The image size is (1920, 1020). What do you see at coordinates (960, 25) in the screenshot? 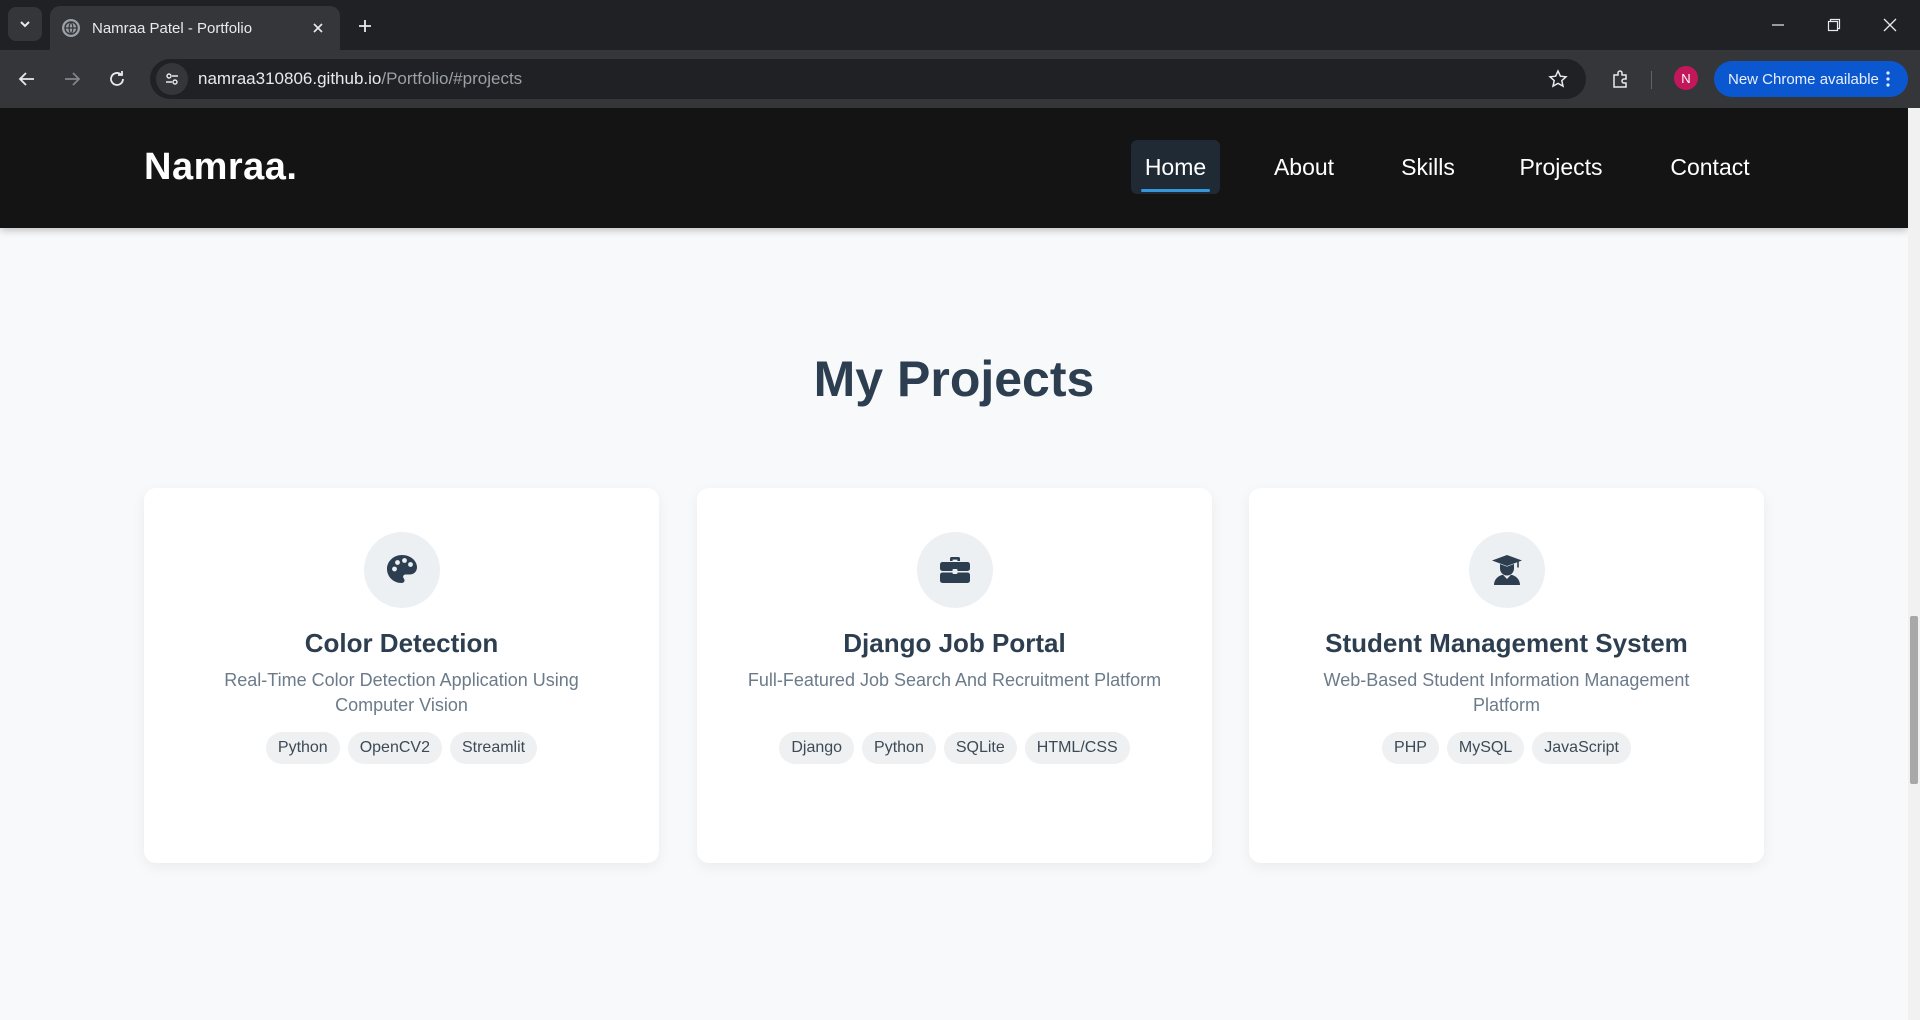
I see `tab-bar: Namraa Patel - Portfolio` at bounding box center [960, 25].